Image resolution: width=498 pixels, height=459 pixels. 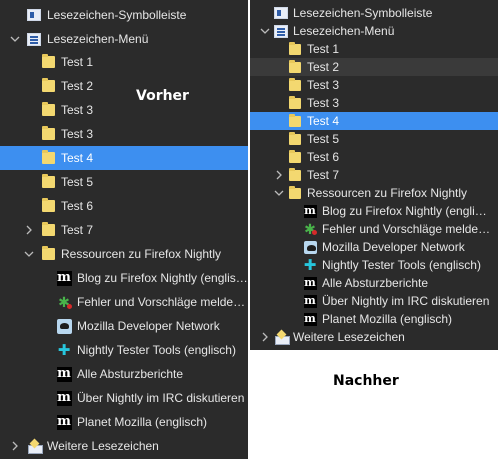 What do you see at coordinates (162, 96) in the screenshot?
I see `caption-before: Vorher` at bounding box center [162, 96].